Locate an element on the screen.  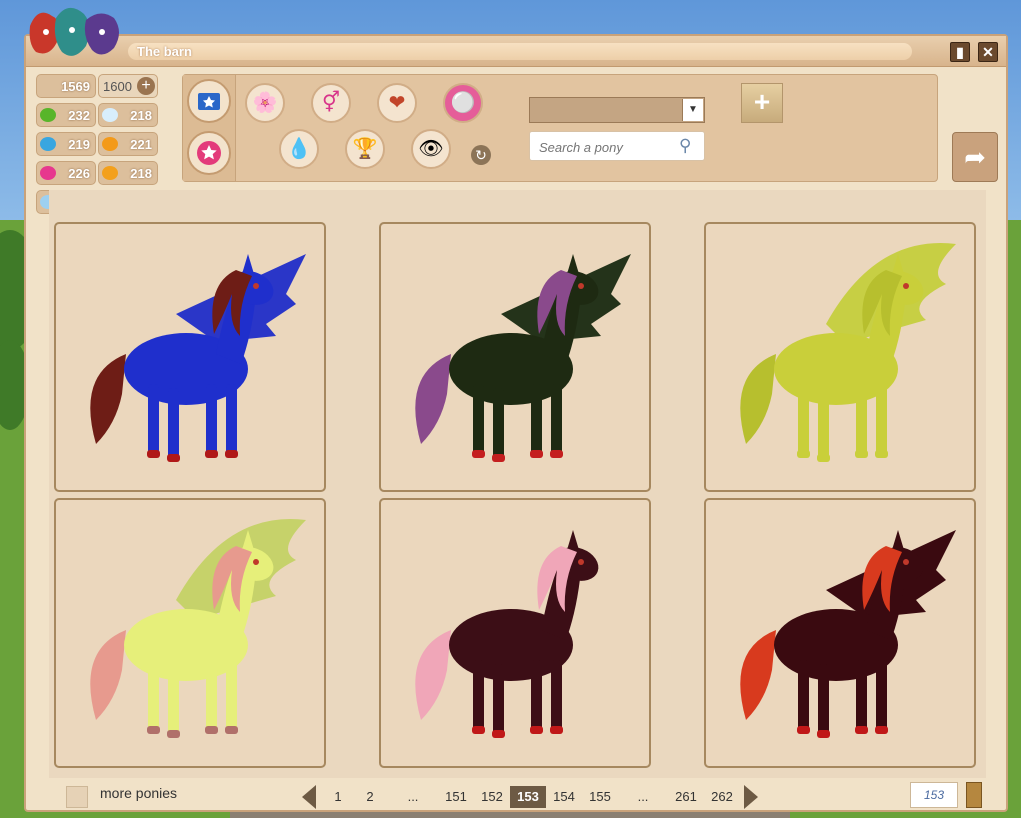
page-link: 2 is located at coordinates (370, 797).